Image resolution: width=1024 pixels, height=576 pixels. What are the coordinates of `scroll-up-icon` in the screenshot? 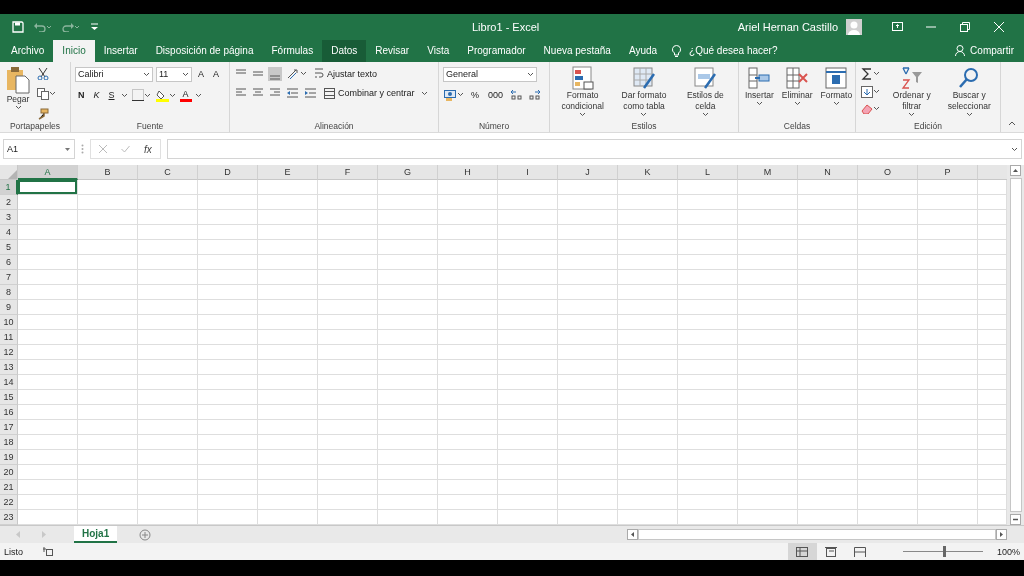 It's located at (1015, 170).